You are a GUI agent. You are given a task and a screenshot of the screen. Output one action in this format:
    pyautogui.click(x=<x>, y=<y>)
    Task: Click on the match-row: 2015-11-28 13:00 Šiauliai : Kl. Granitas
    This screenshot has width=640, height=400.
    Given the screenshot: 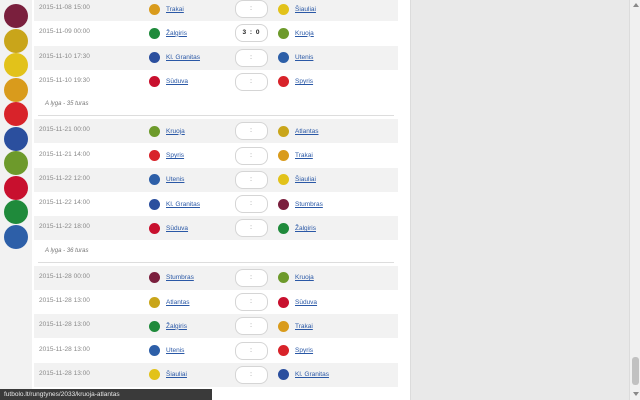 What is the action you would take?
    pyautogui.click(x=216, y=374)
    